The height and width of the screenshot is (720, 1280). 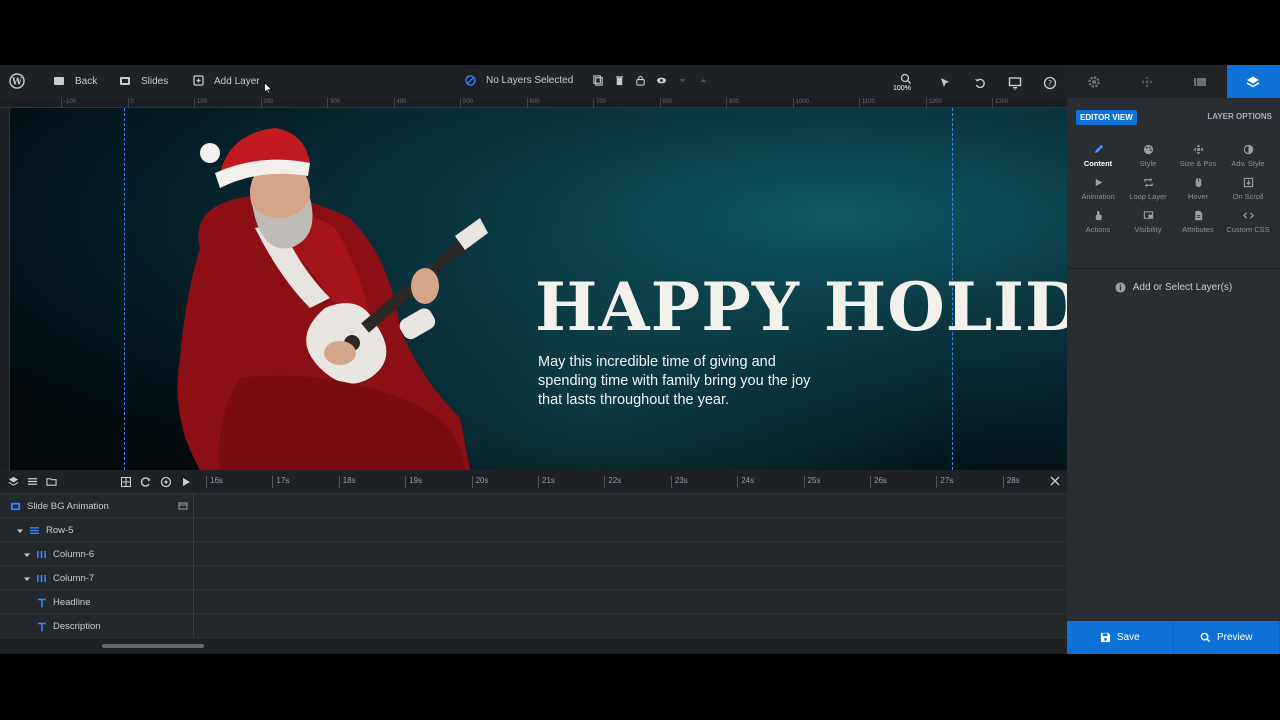 What do you see at coordinates (51, 481) in the screenshot?
I see `folder-icon` at bounding box center [51, 481].